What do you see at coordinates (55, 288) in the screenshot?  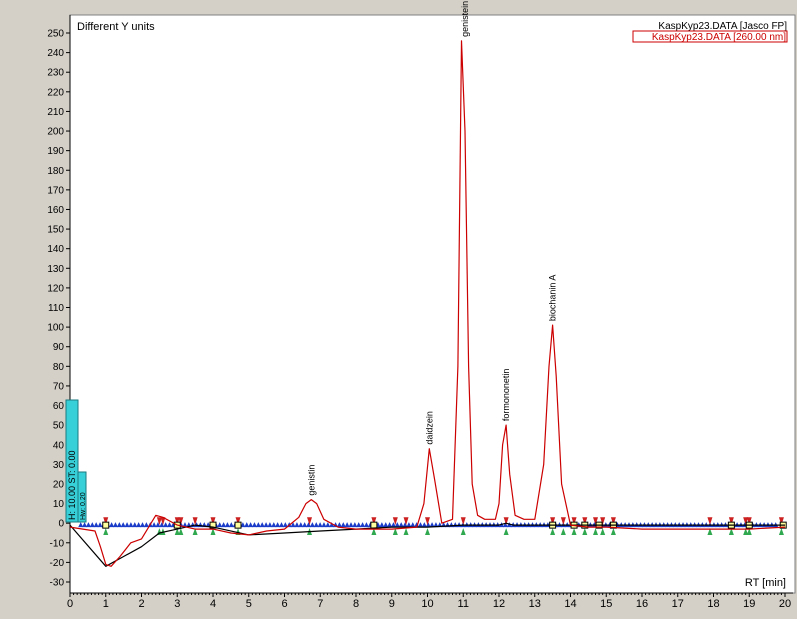 I see `y-tick-label-15: 120` at bounding box center [55, 288].